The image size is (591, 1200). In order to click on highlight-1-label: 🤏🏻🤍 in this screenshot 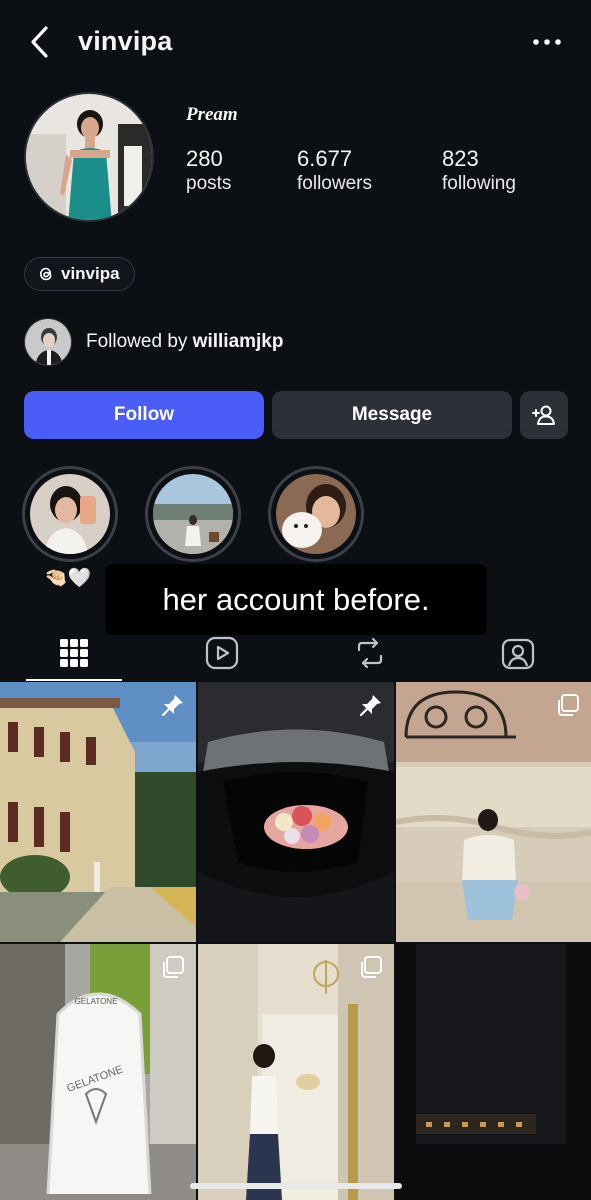, I will do `click(68, 578)`.